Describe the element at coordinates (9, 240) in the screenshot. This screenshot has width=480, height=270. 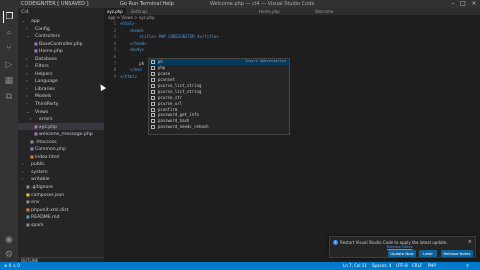
I see `account-icon: ◉` at that location.